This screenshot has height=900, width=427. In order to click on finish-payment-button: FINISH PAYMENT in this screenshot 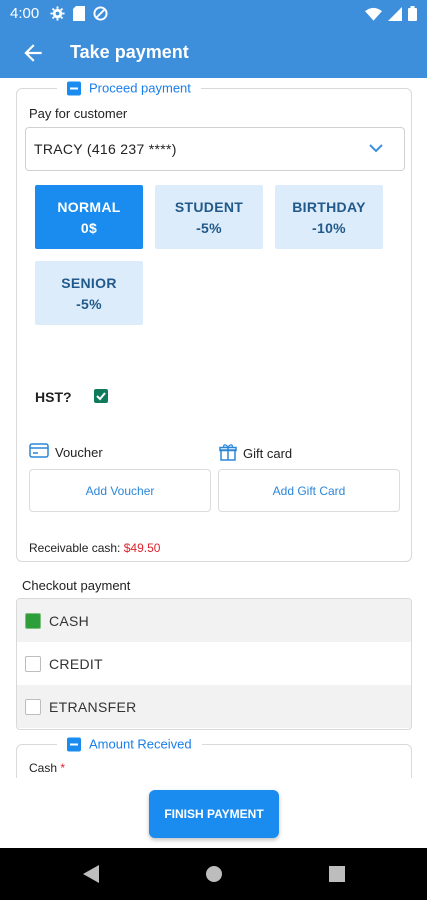, I will do `click(214, 814)`.